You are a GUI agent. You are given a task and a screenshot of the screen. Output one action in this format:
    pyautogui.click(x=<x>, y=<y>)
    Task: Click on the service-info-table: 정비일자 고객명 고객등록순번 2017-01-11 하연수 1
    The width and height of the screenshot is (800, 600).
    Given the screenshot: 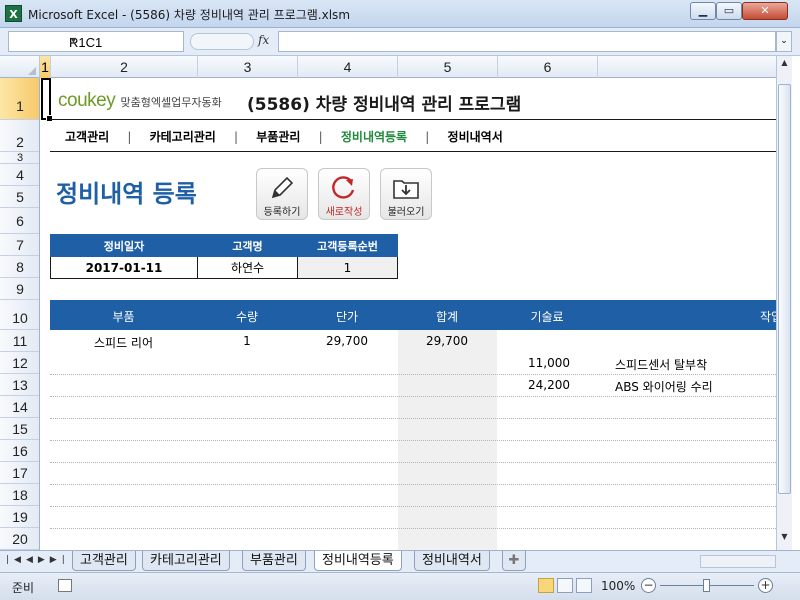 What is the action you would take?
    pyautogui.click(x=224, y=256)
    